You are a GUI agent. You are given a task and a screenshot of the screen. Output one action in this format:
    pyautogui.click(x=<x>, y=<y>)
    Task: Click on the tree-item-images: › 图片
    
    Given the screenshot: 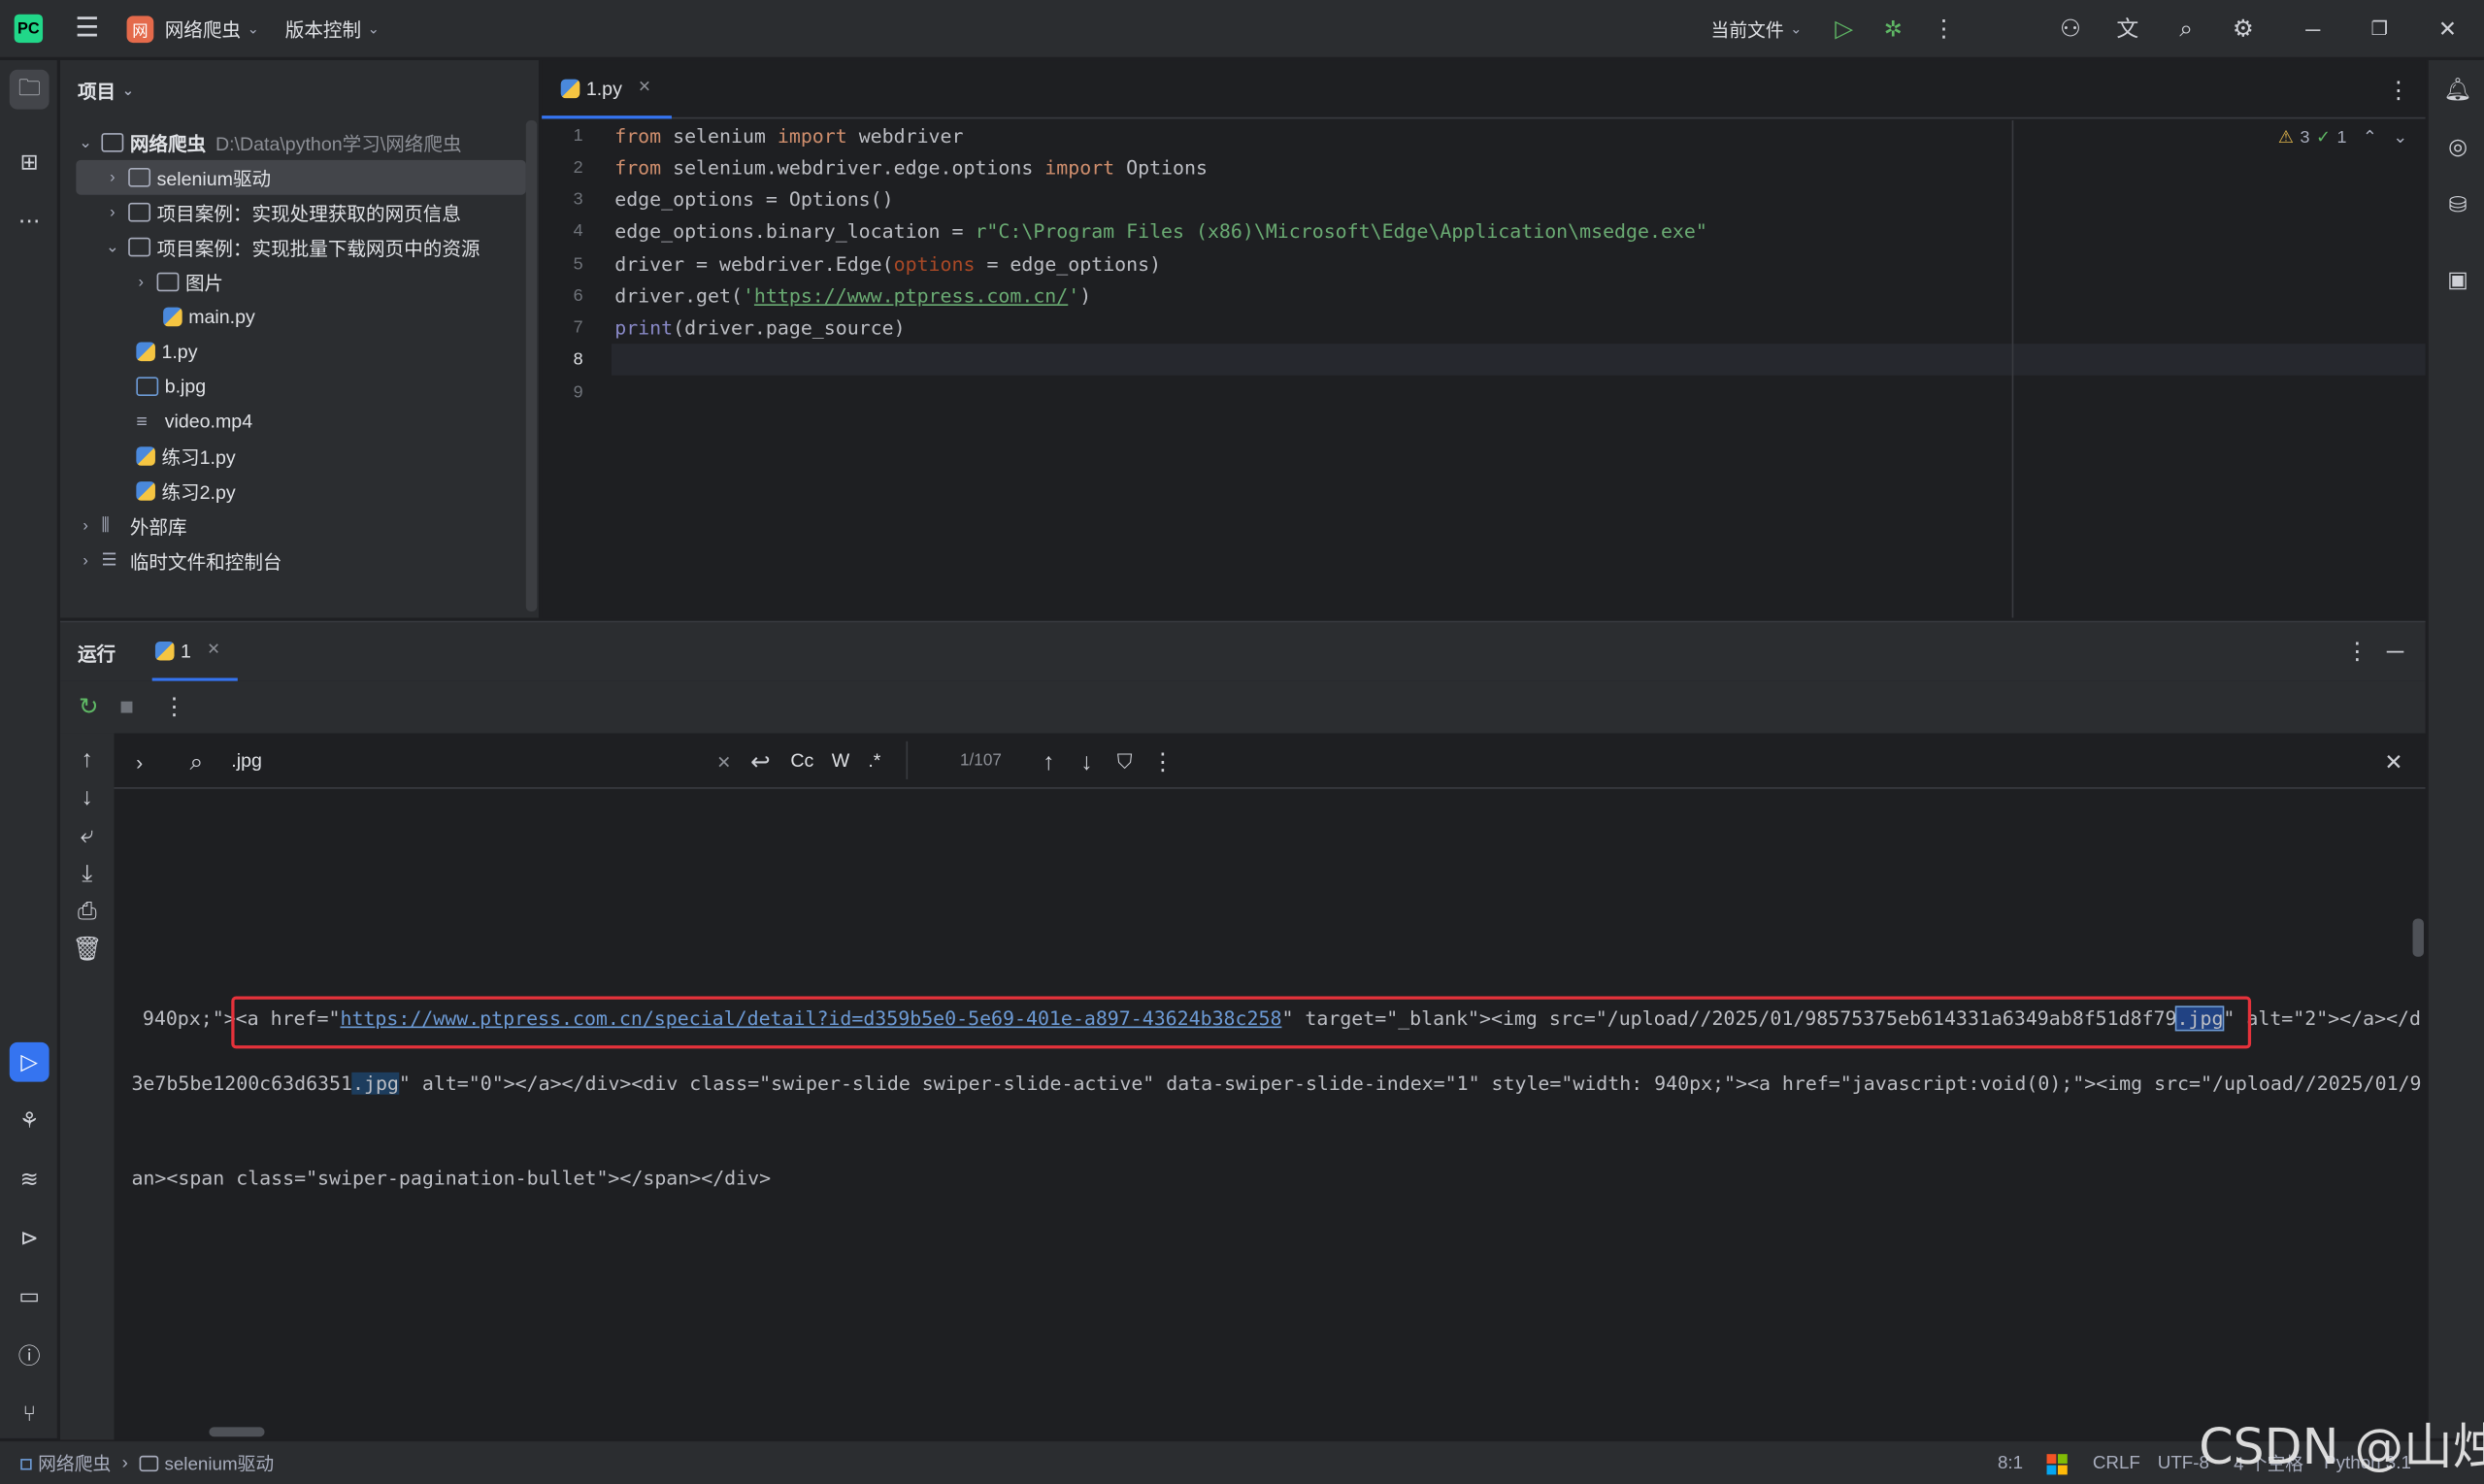 What is the action you would take?
    pyautogui.click(x=300, y=282)
    